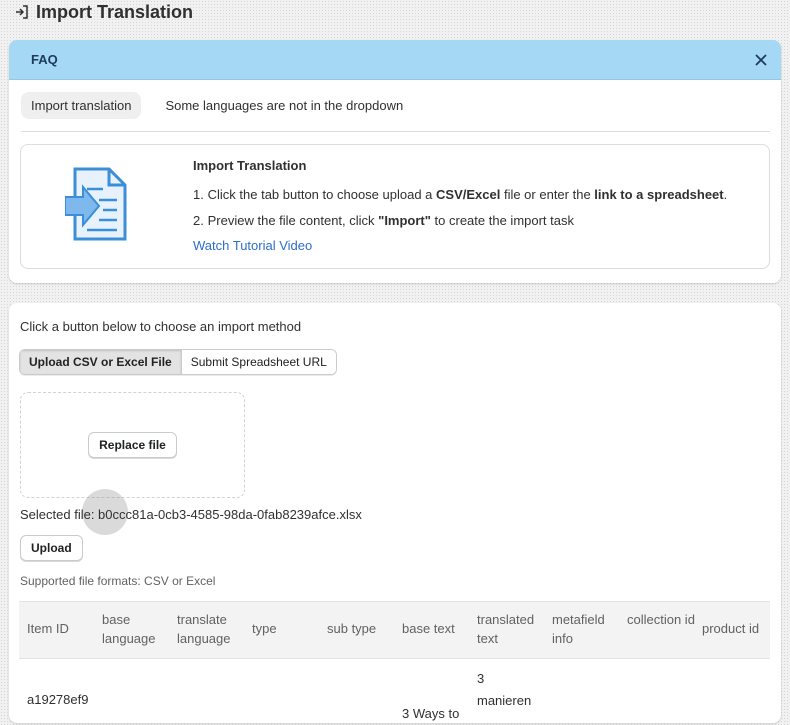 The image size is (790, 725). What do you see at coordinates (44, 59) in the screenshot?
I see `faq-title: FAQ` at bounding box center [44, 59].